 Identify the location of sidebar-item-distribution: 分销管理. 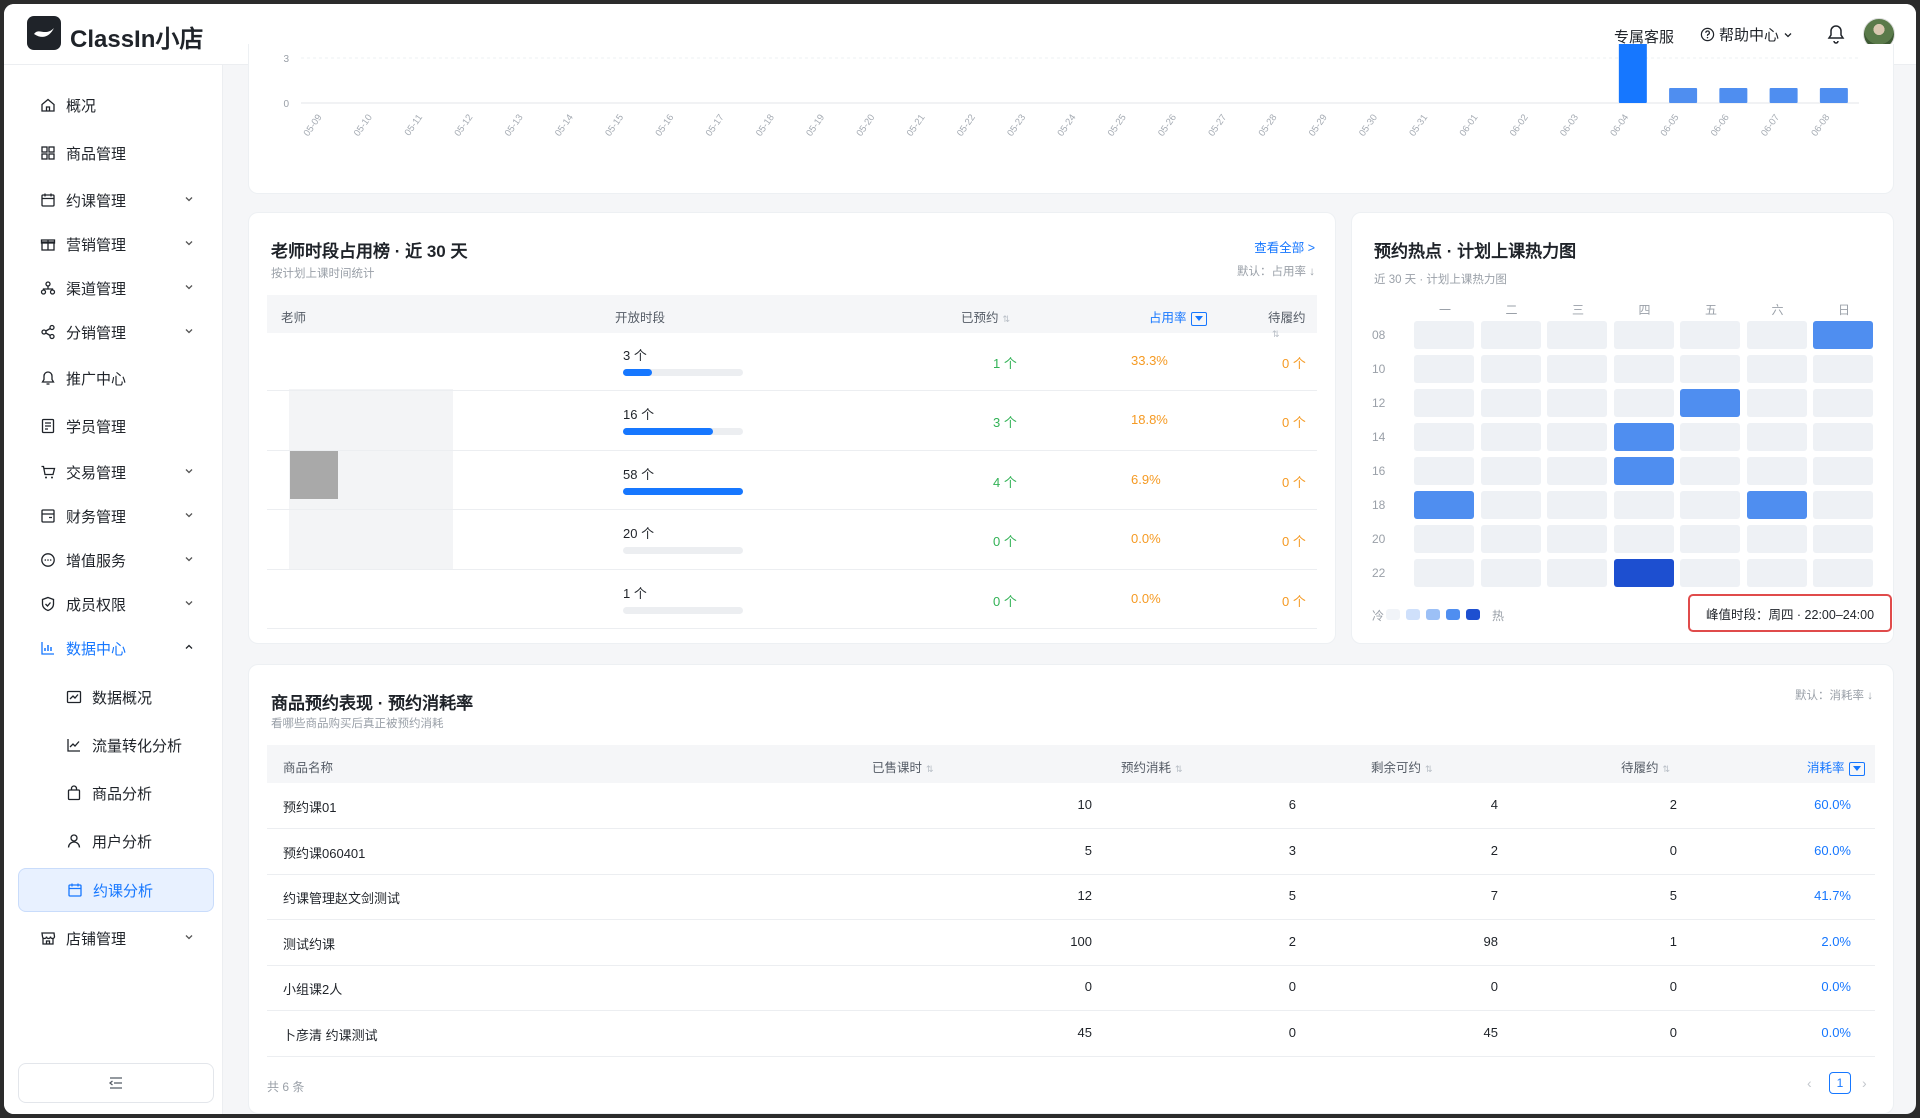
(116, 332).